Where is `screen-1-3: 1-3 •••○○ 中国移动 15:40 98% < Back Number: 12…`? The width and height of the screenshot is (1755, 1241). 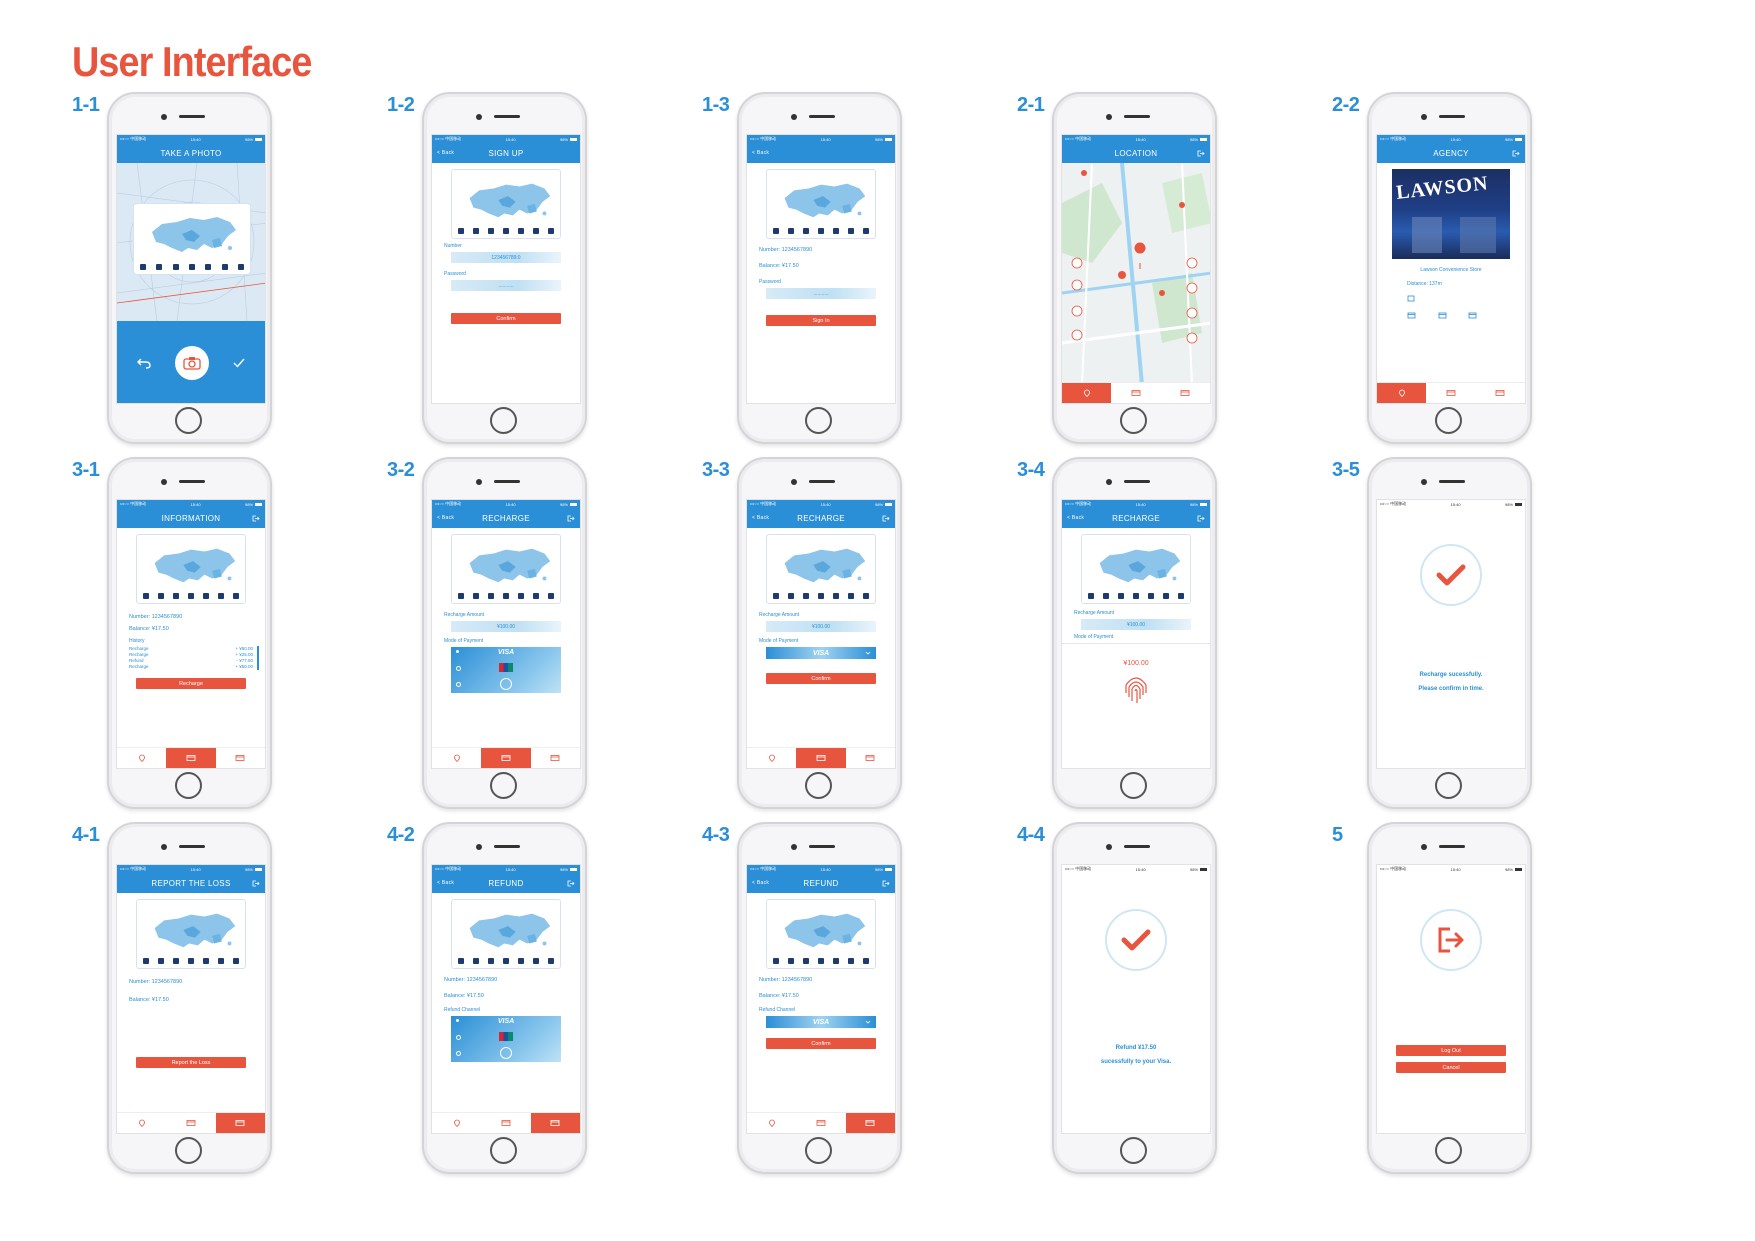 screen-1-3: 1-3 •••○○ 中国移动 15:40 98% < Back Number: 12… is located at coordinates (847, 269).